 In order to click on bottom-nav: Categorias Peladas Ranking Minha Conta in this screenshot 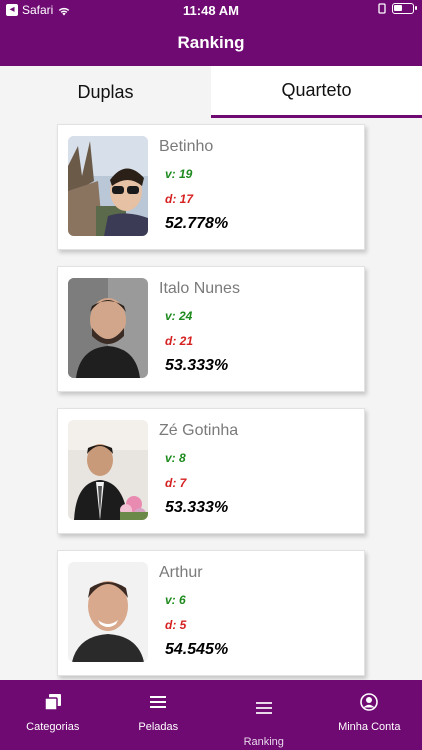, I will do `click(211, 715)`.